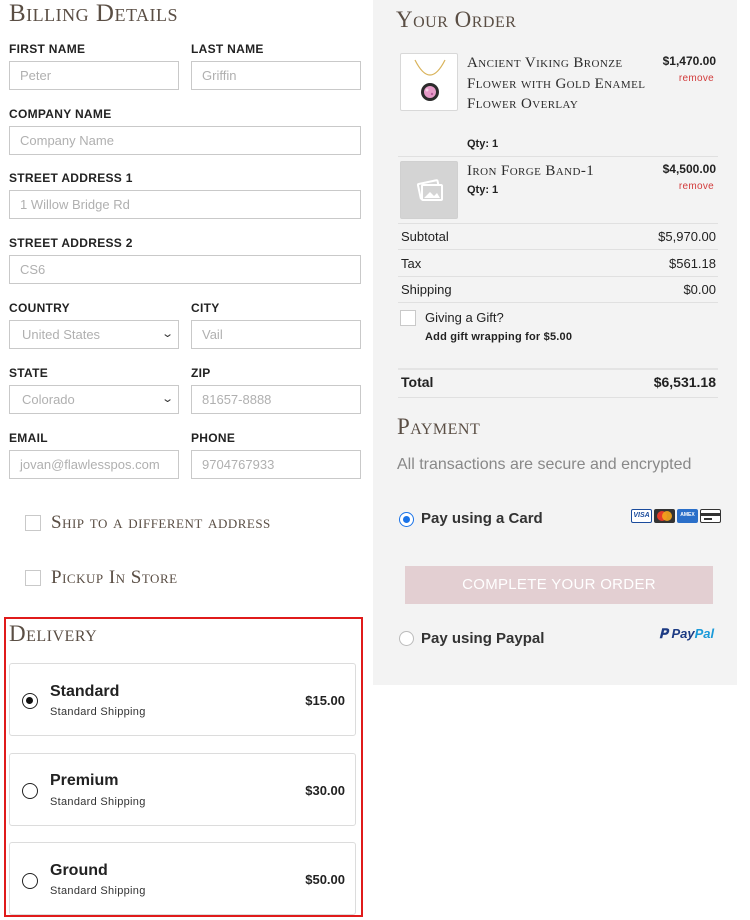 This screenshot has height=920, width=750. I want to click on paypal-logo-icon: 𝐏 PayPal, so click(687, 633).